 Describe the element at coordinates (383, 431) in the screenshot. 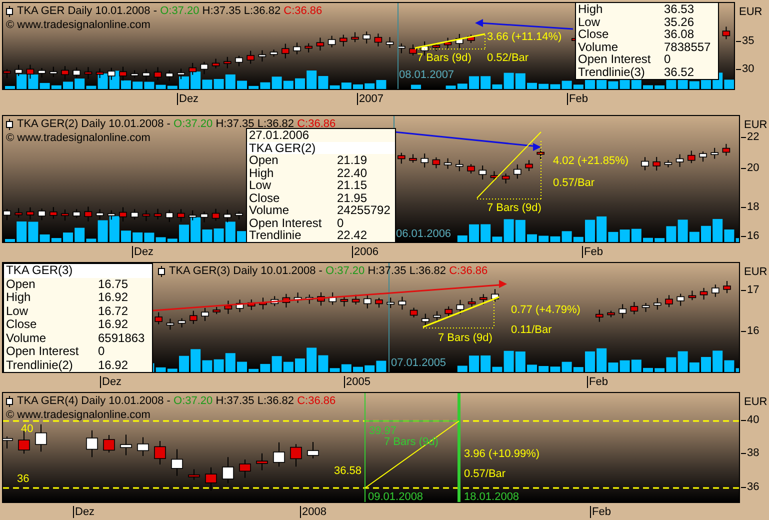

I see `chart-annotation: 39.97` at that location.